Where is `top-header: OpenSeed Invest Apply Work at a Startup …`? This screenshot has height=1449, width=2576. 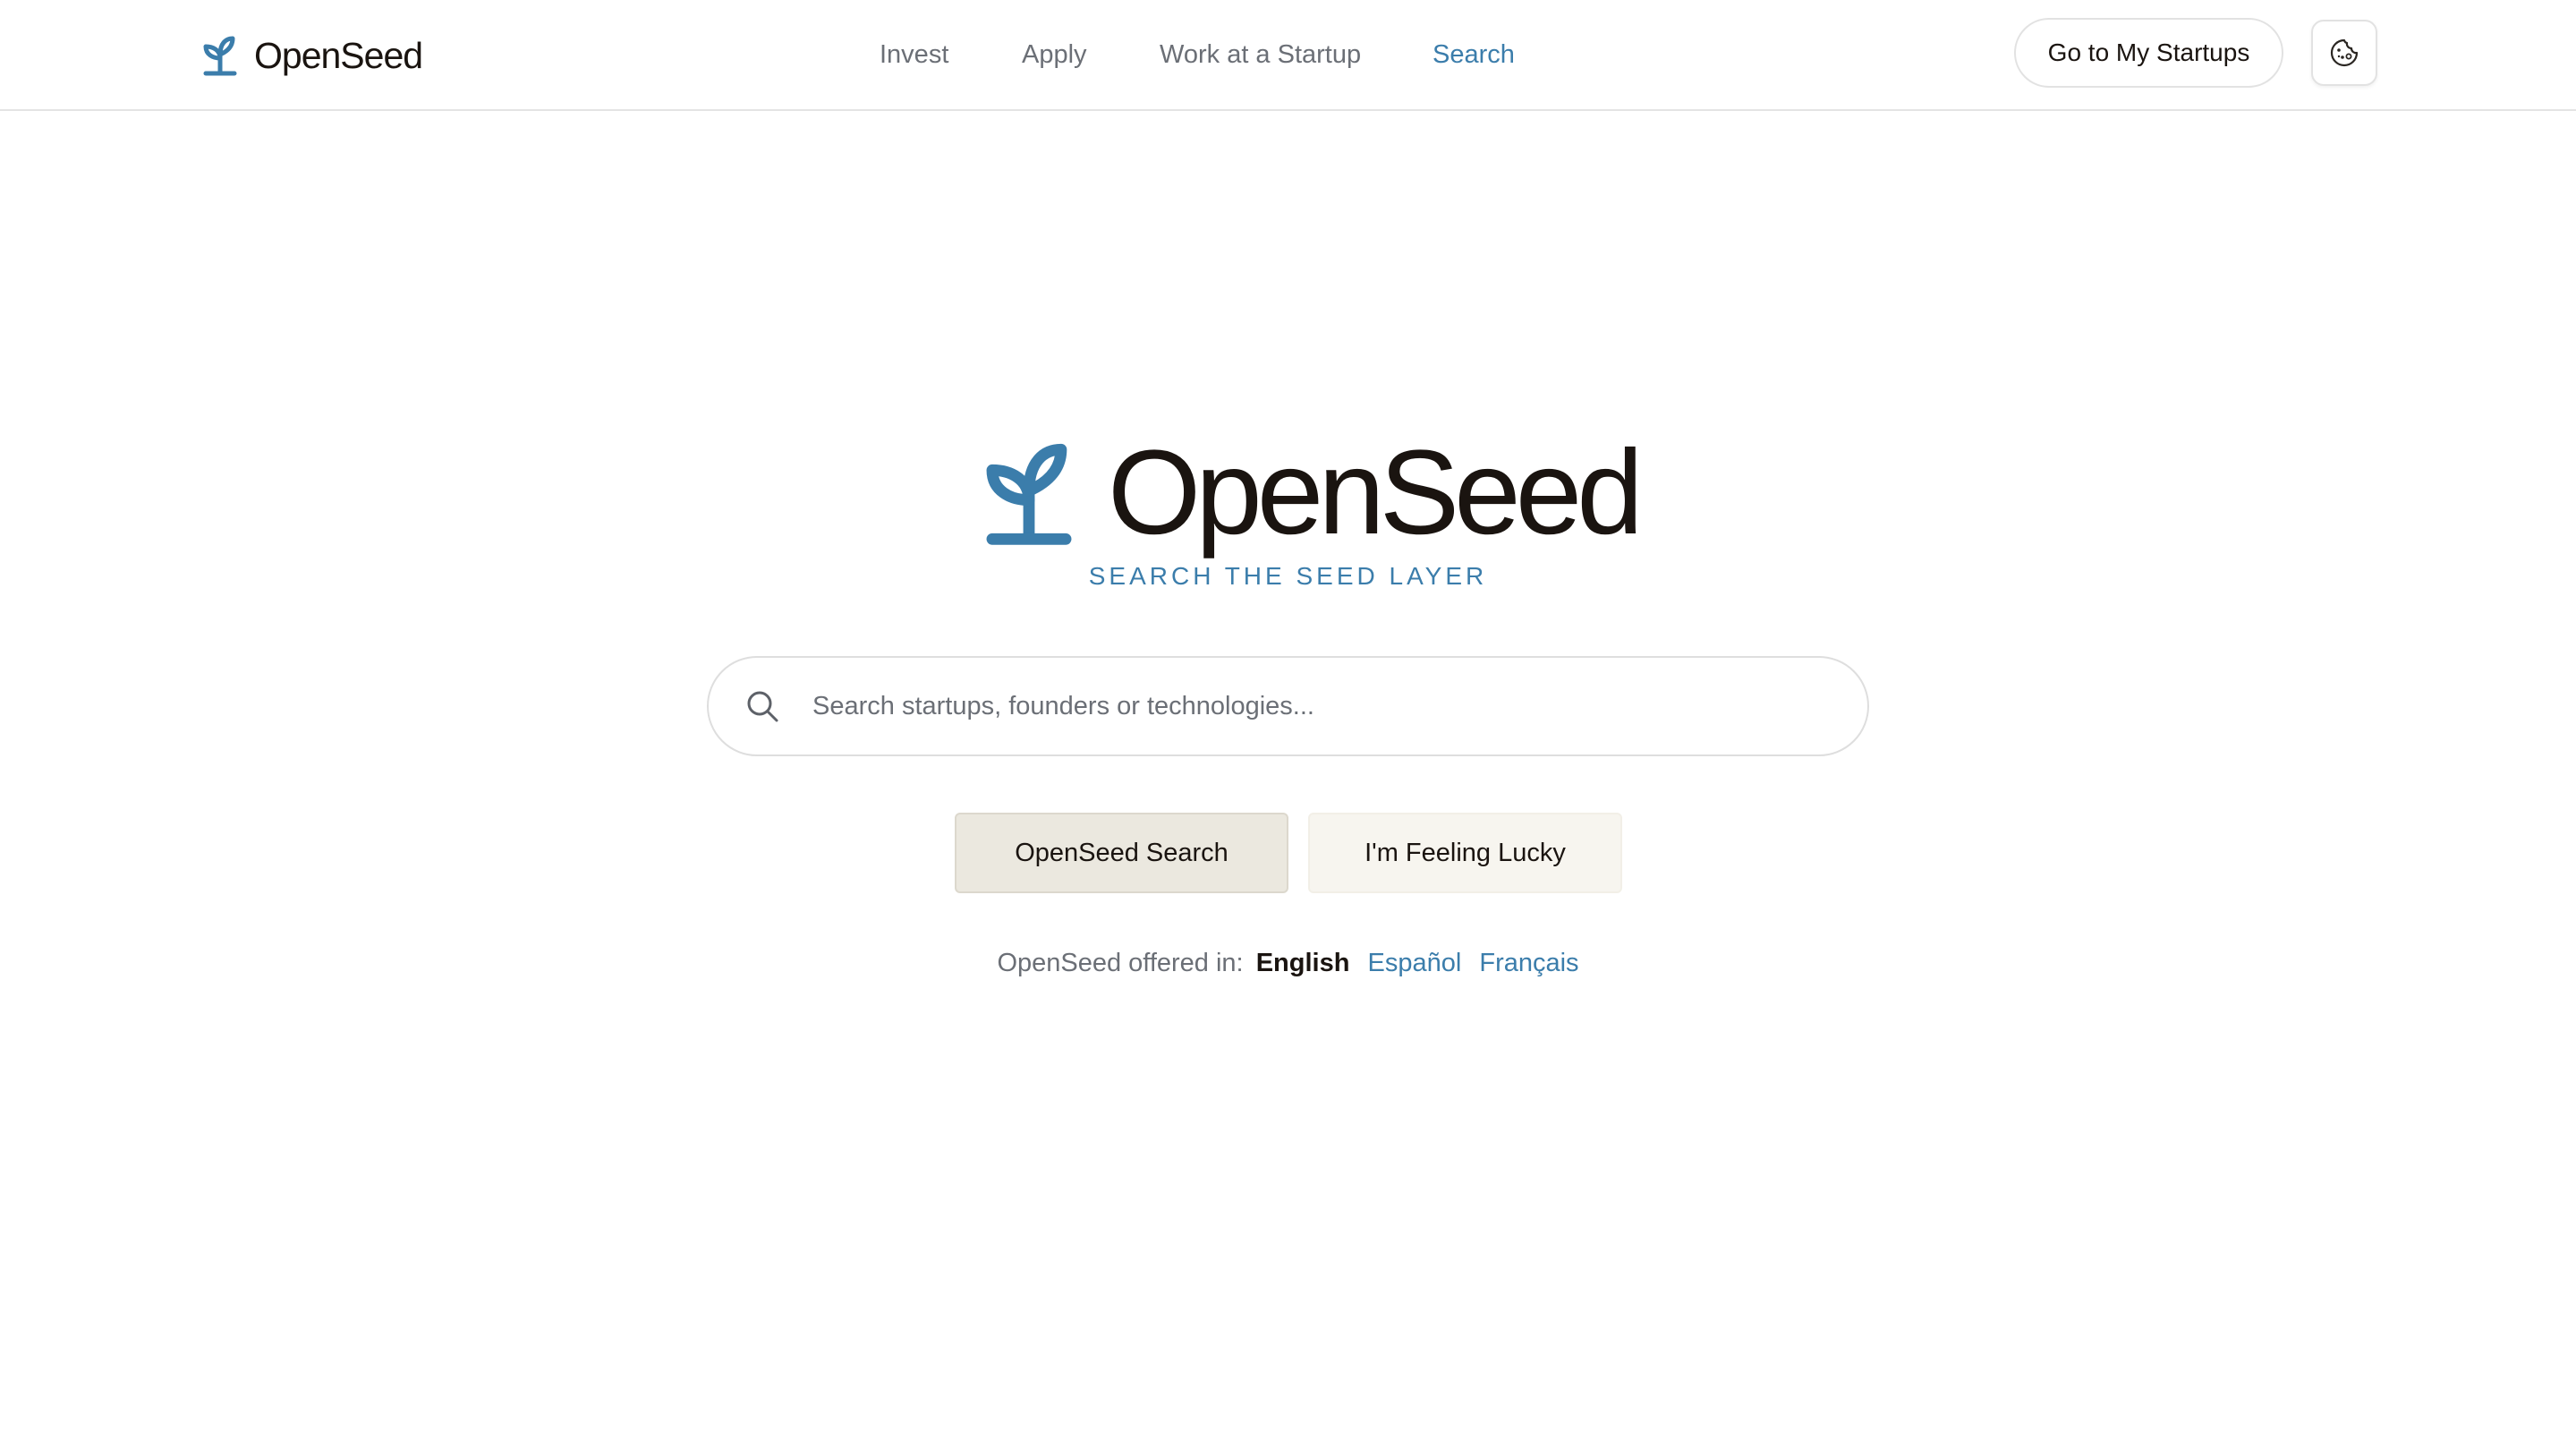
top-header: OpenSeed Invest Apply Work at a Startup … is located at coordinates (1288, 55).